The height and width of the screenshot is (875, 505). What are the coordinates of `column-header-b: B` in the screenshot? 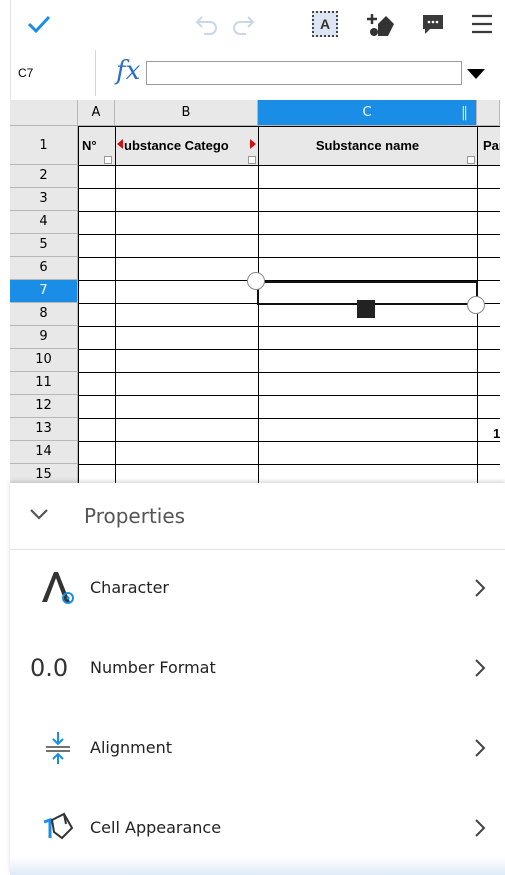 It's located at (186, 113).